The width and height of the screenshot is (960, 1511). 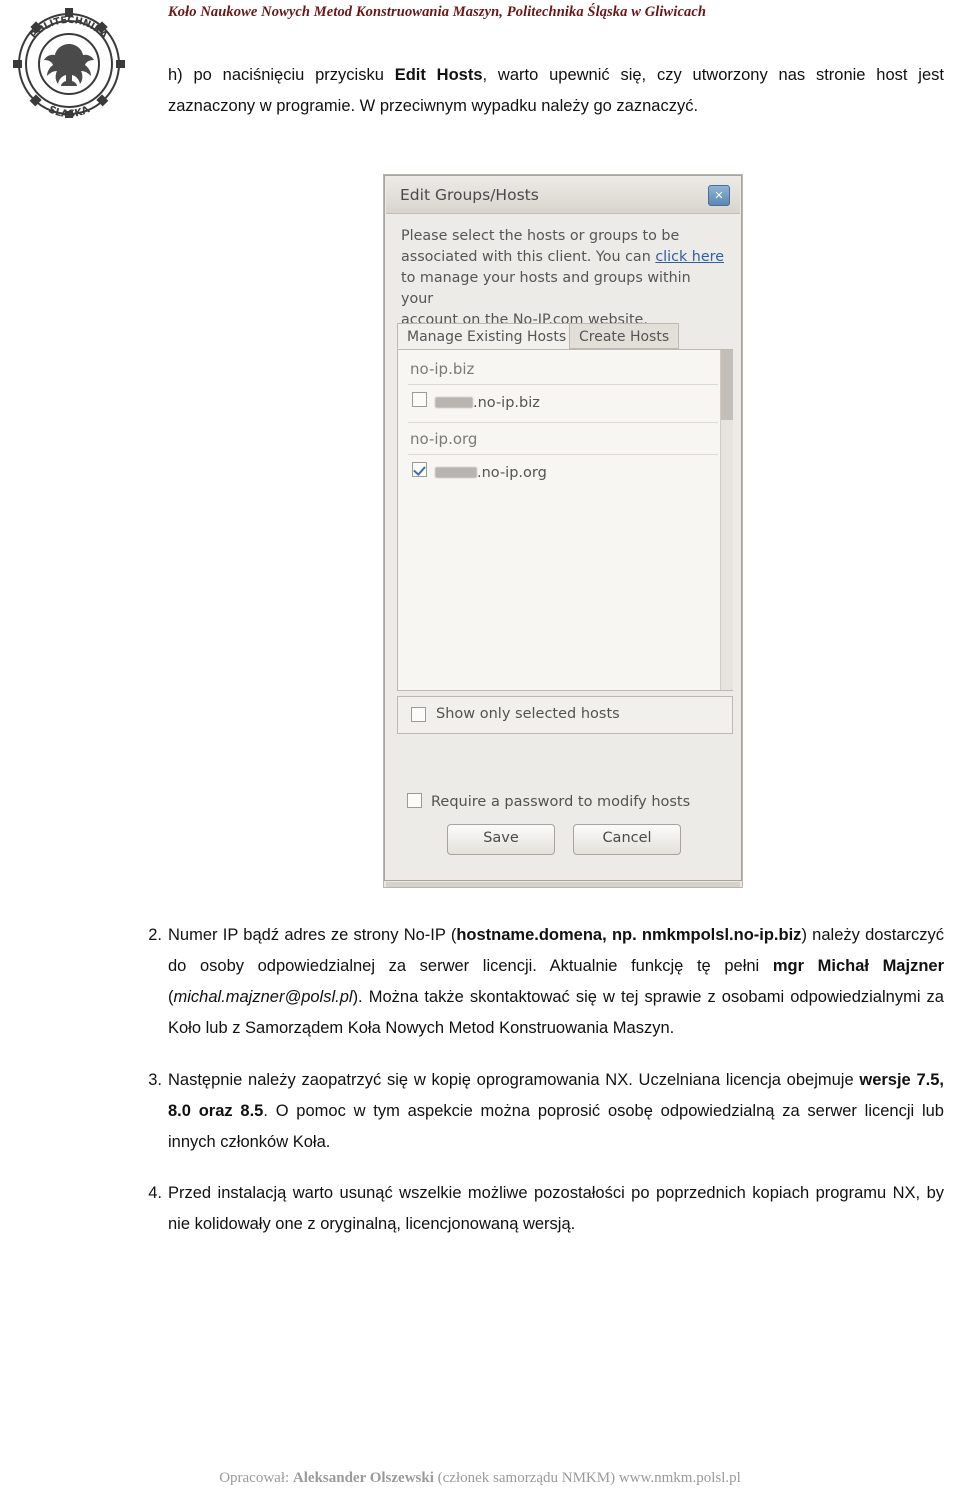 What do you see at coordinates (528, 257) in the screenshot?
I see `instructions-line-2: associated with this client. You can` at bounding box center [528, 257].